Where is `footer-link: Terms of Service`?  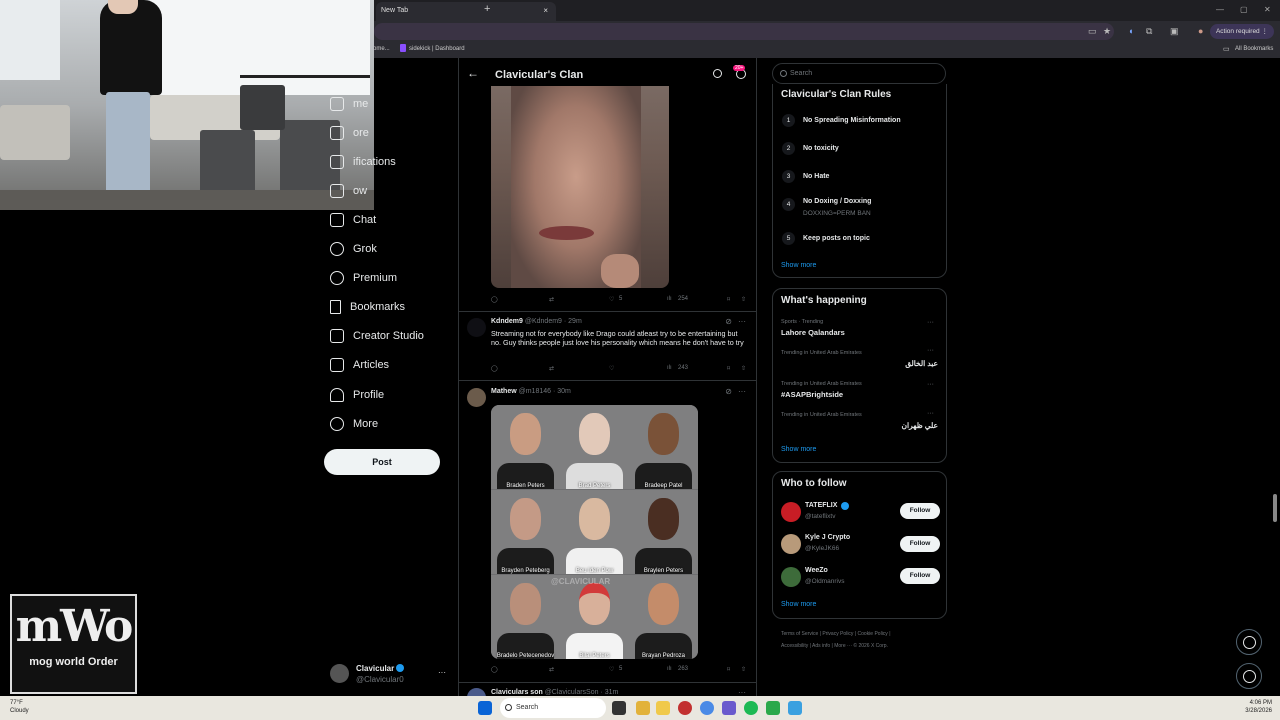 footer-link: Terms of Service is located at coordinates (799, 634).